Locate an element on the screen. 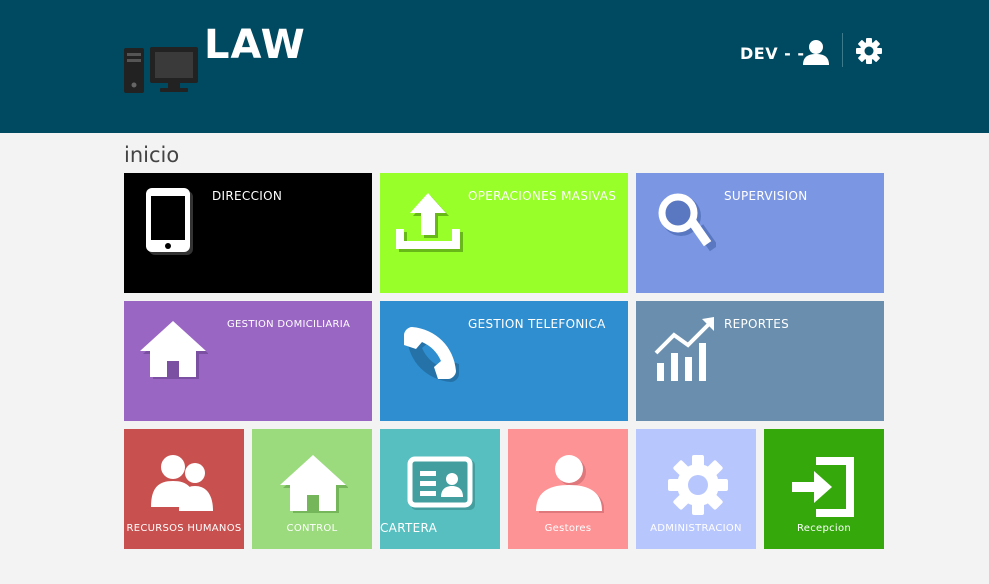 The width and height of the screenshot is (989, 584). page-heading: inicio is located at coordinates (152, 155).